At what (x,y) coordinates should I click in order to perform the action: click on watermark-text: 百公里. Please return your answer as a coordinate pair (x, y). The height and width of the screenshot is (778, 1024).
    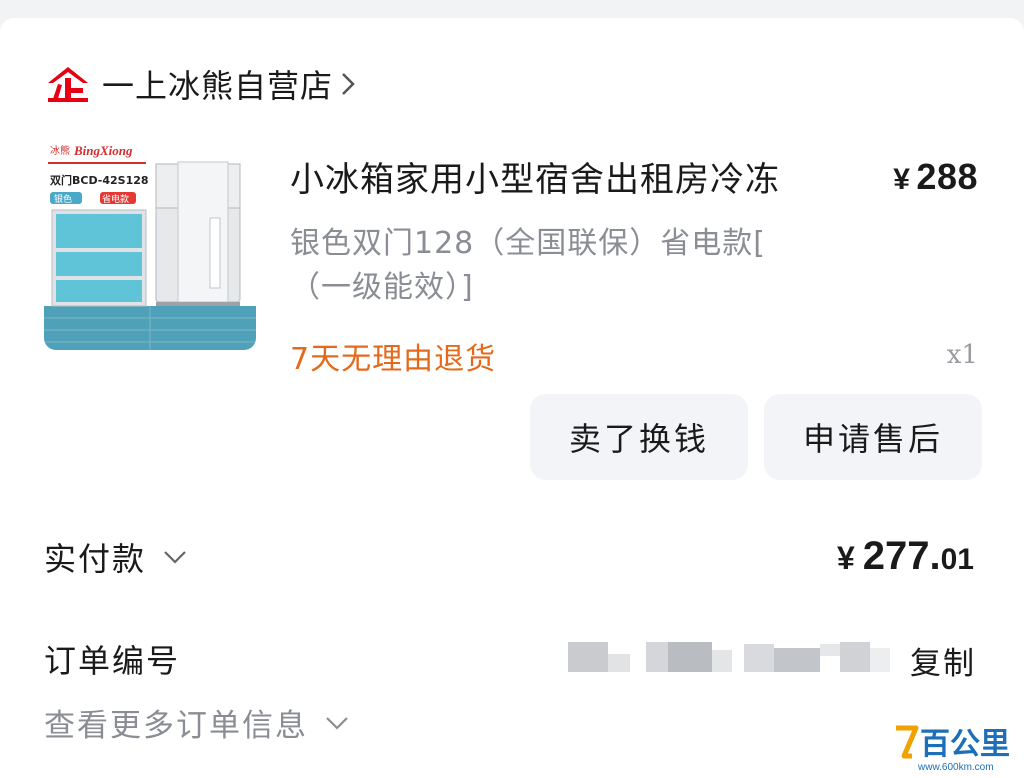
    Looking at the image, I should click on (965, 744).